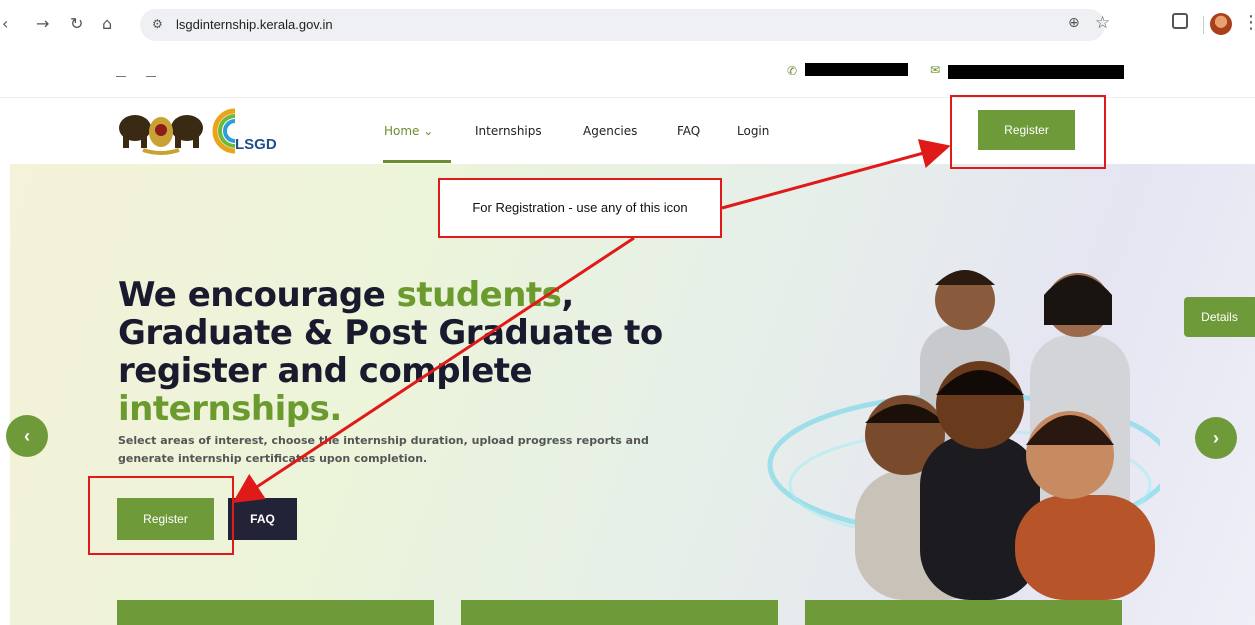  I want to click on home-icon: ⌂, so click(107, 24).